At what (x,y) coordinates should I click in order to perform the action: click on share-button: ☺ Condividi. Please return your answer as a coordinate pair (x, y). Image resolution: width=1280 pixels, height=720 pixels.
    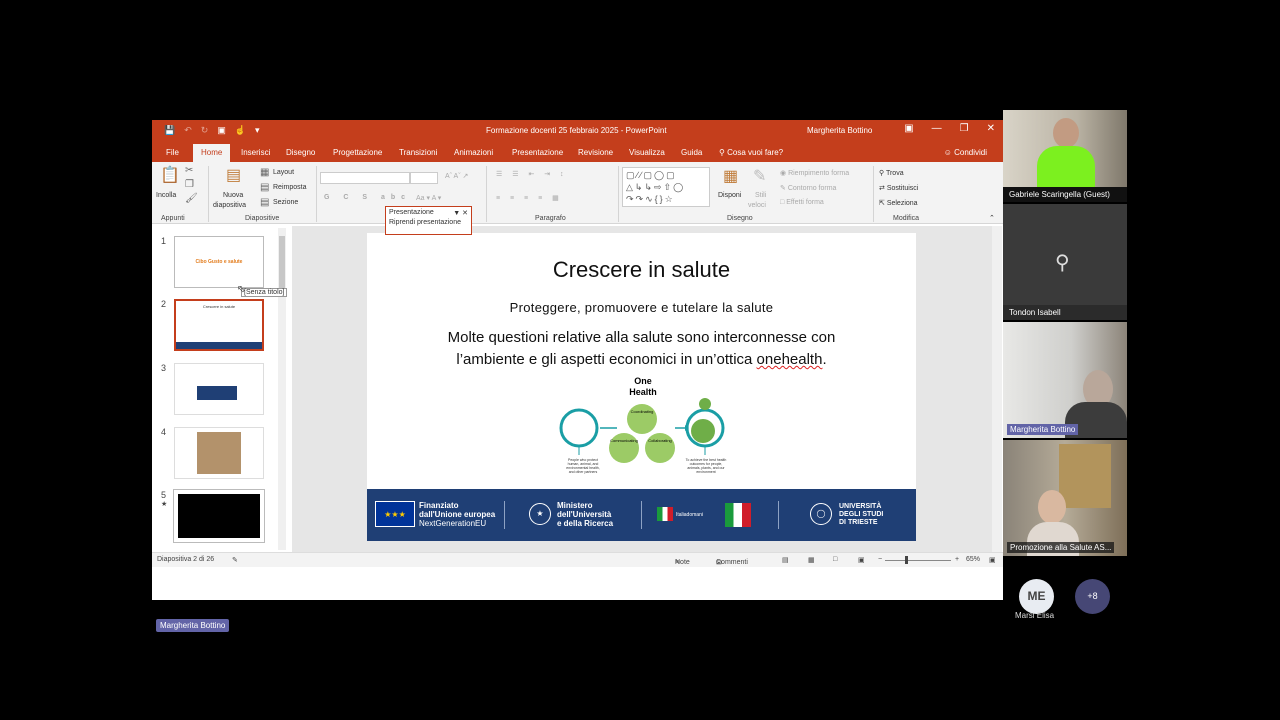
    Looking at the image, I should click on (965, 152).